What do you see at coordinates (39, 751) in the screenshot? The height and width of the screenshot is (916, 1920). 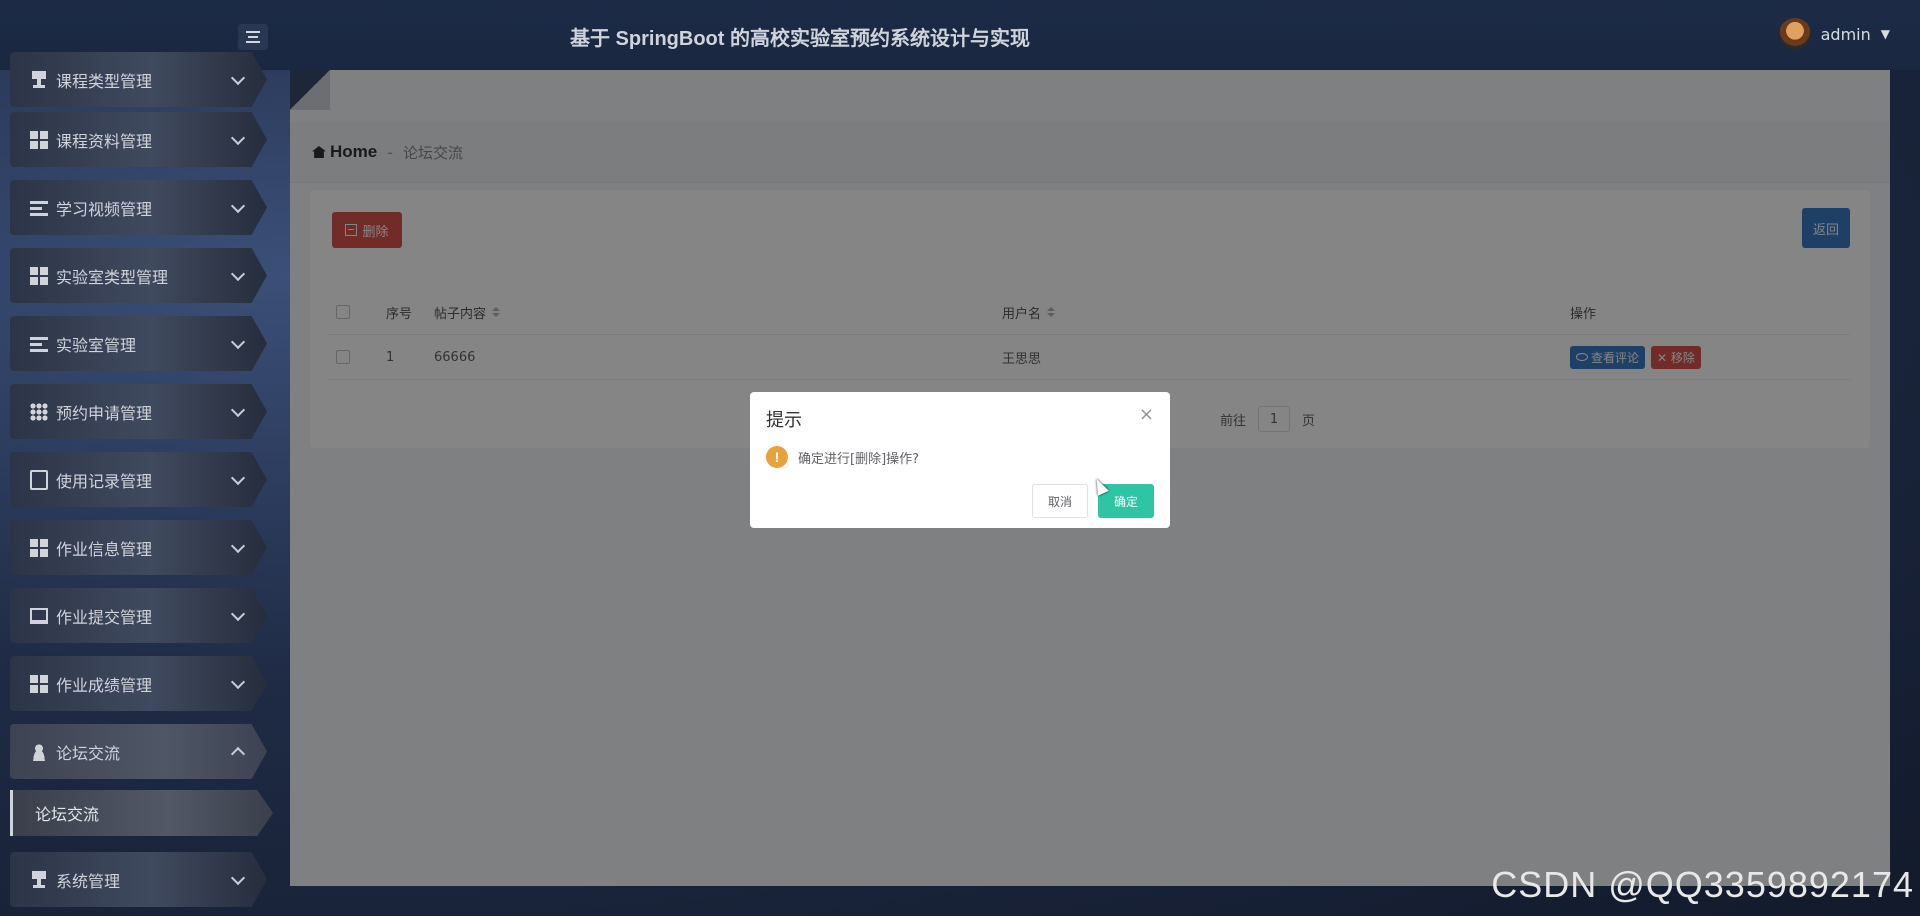 I see `user-icon` at bounding box center [39, 751].